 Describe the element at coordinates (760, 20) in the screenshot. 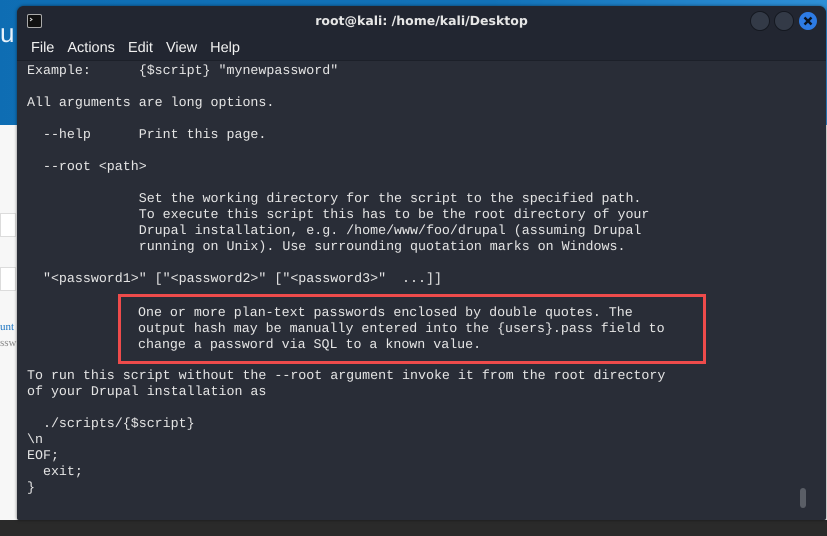

I see `minimize-button` at that location.